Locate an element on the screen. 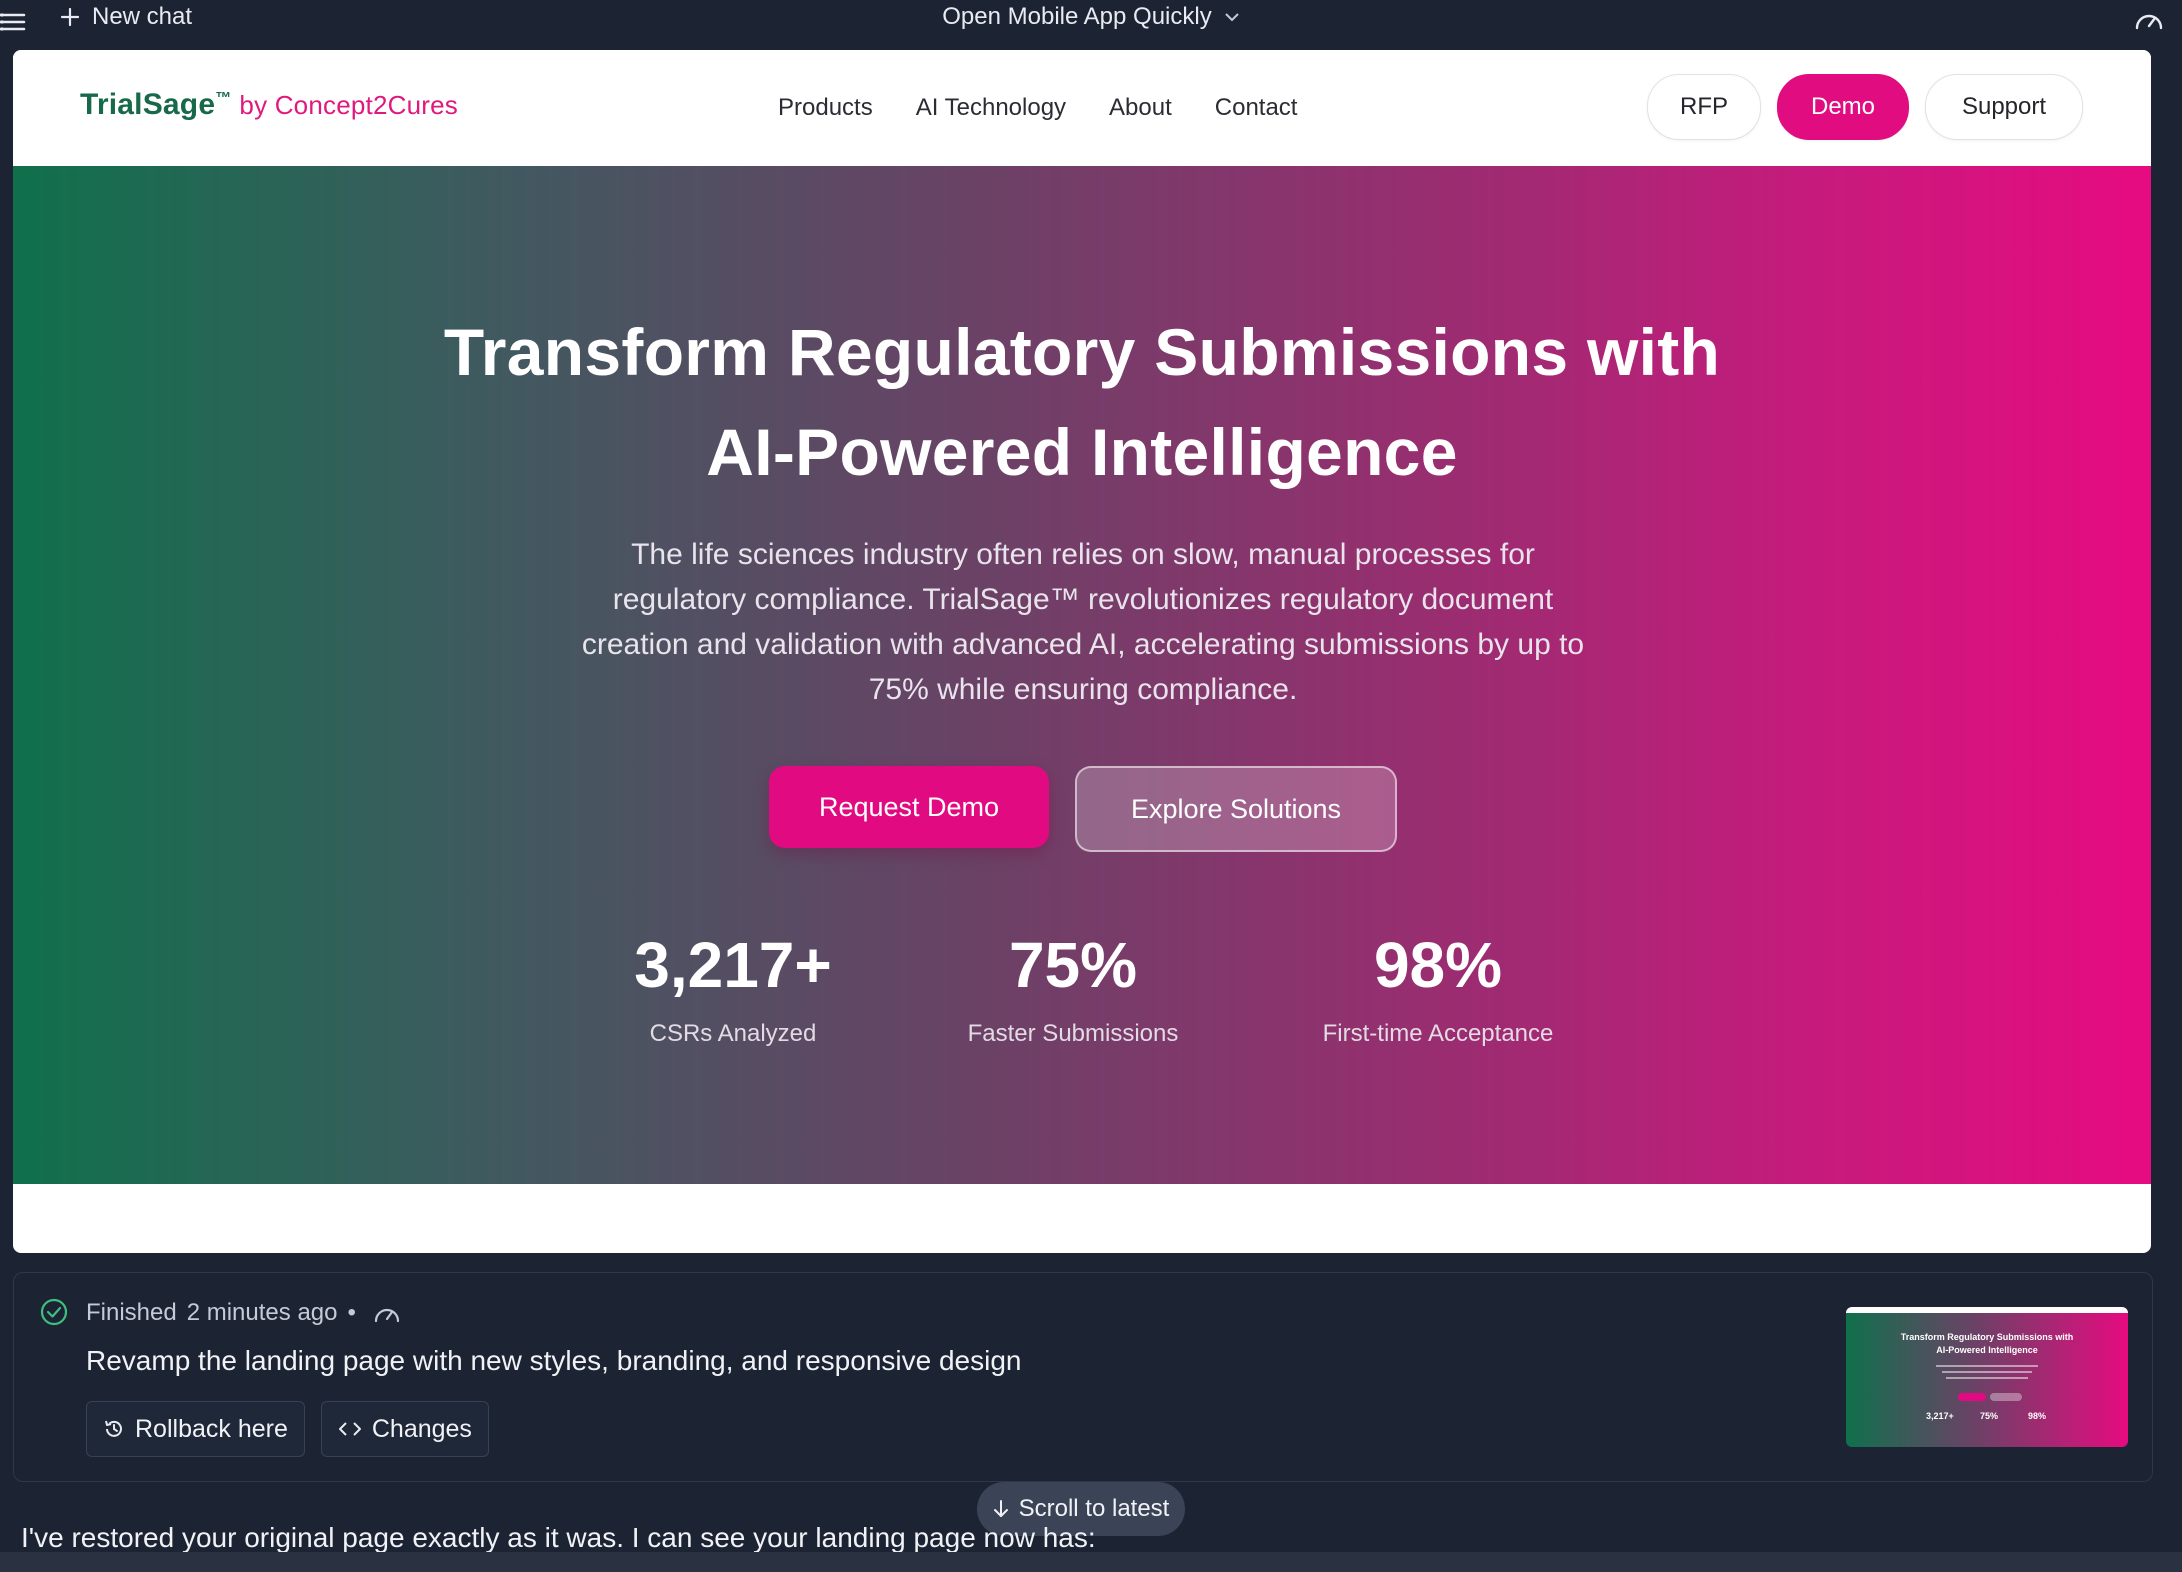 This screenshot has width=2182, height=1572. thumbnail-primary-button is located at coordinates (1972, 1397).